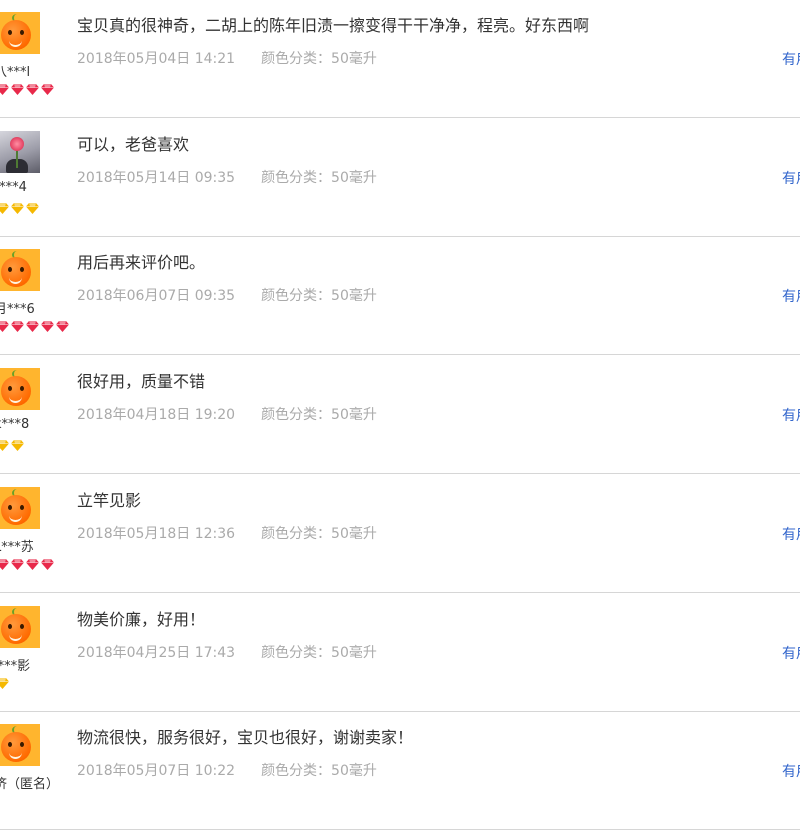  I want to click on reviewer-nickname: 月***6, so click(17, 309).